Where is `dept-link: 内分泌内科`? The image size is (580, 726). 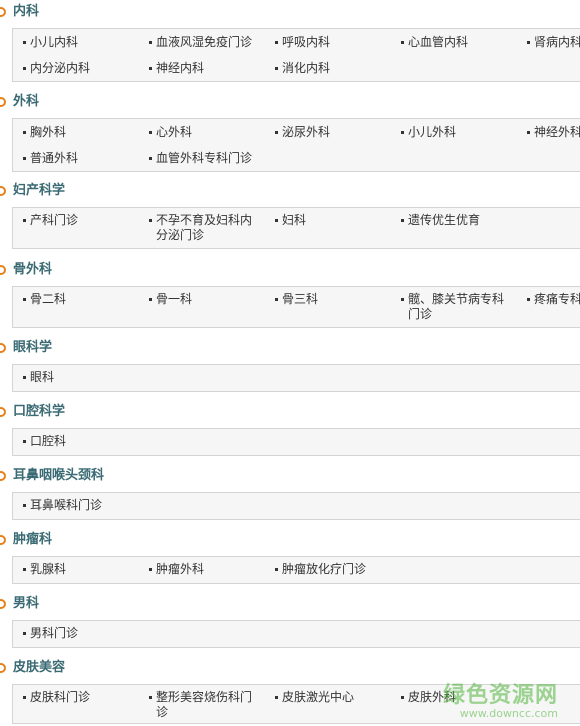
dept-link: 内分泌内科 is located at coordinates (56, 68).